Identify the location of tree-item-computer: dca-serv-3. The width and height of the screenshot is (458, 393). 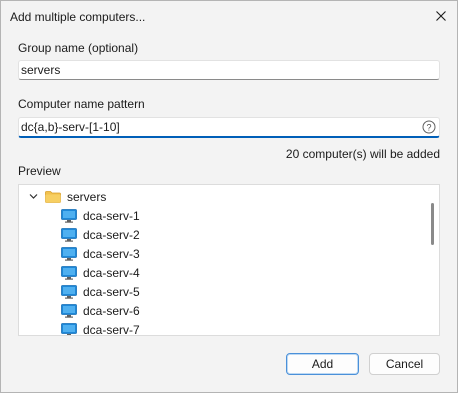
(100, 253).